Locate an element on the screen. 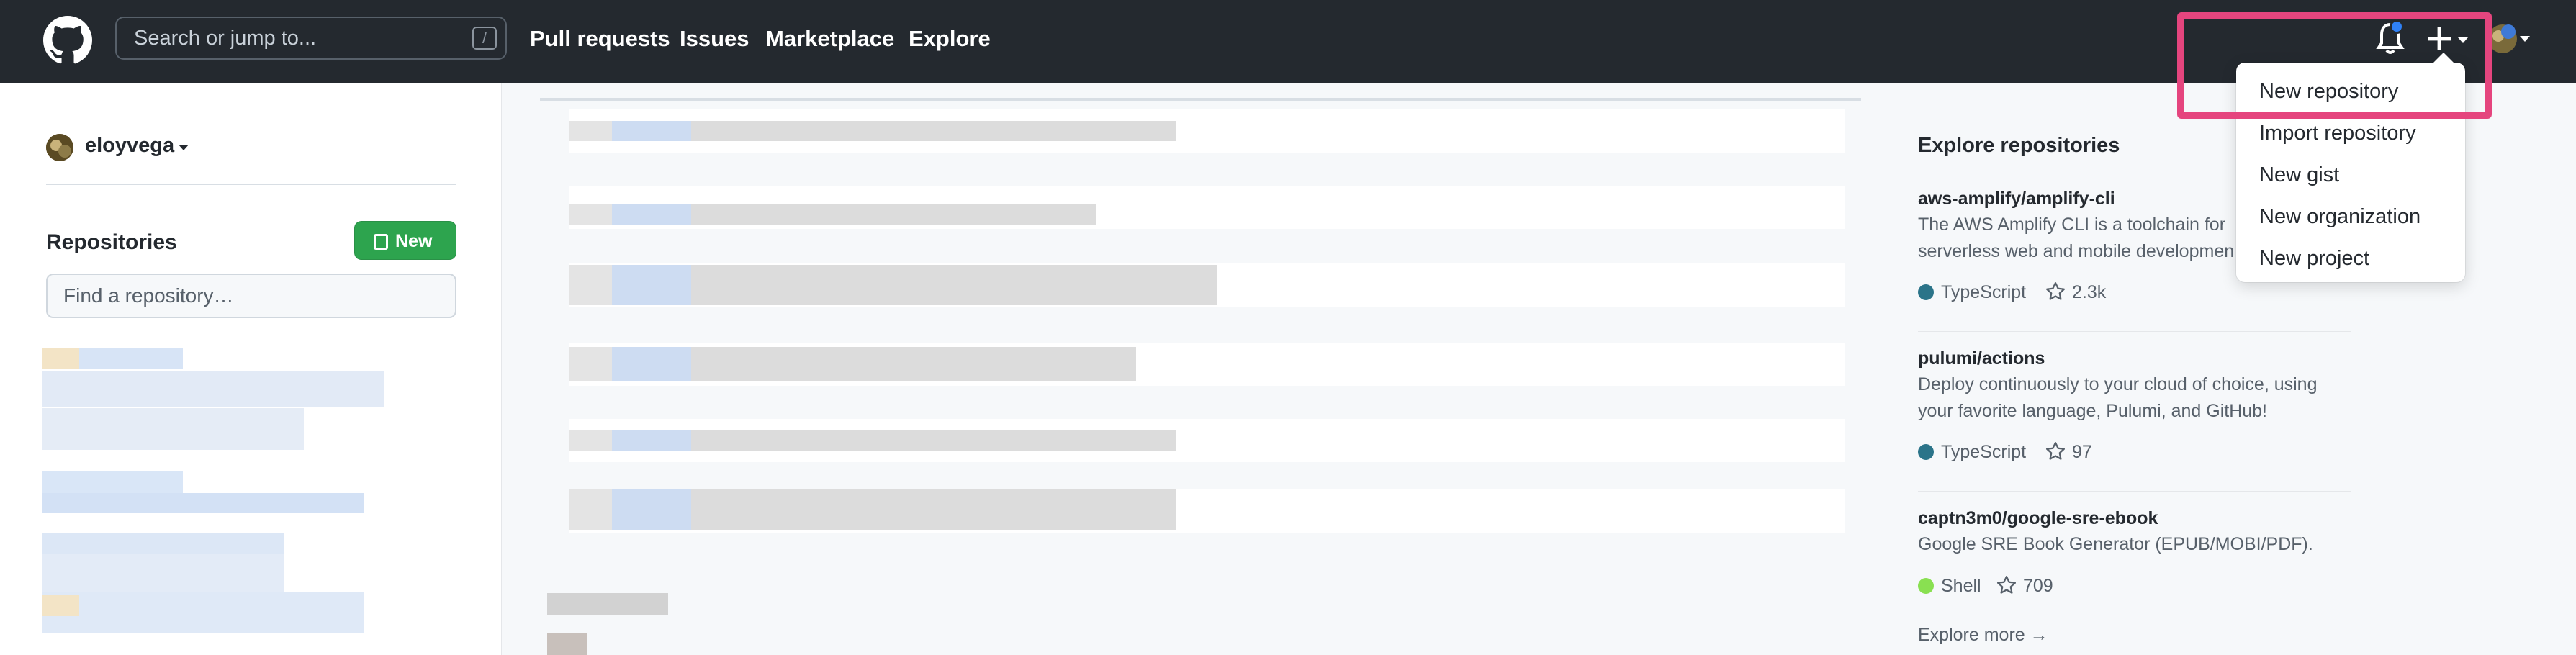  explore-repo-stars: 97 is located at coordinates (2082, 453).